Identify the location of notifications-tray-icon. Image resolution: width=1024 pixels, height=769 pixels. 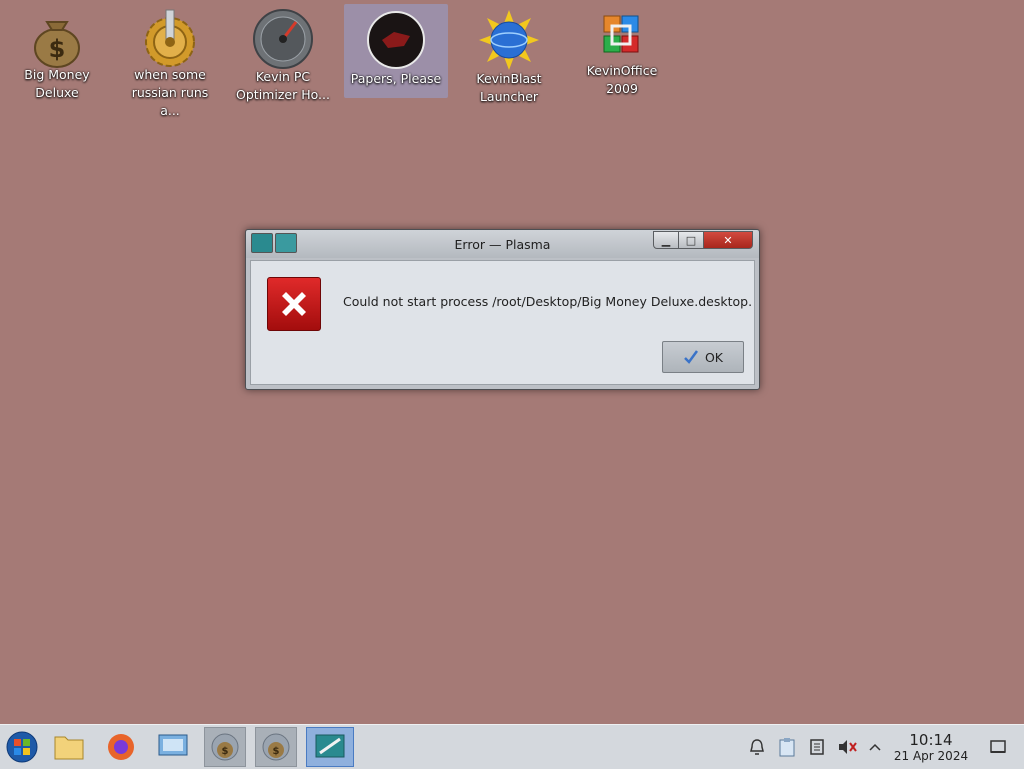
(757, 747).